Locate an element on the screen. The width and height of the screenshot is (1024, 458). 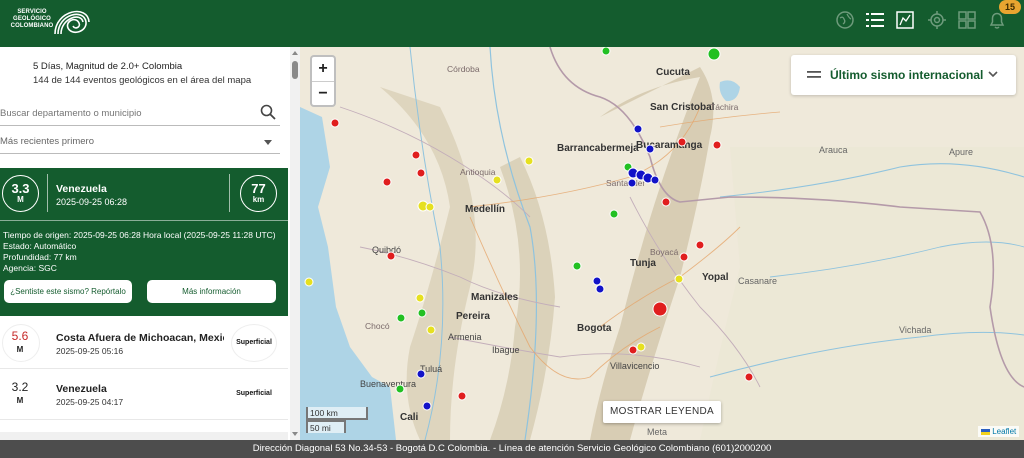
show-legend-button: MOSTRAR LEYENDA is located at coordinates (662, 412).